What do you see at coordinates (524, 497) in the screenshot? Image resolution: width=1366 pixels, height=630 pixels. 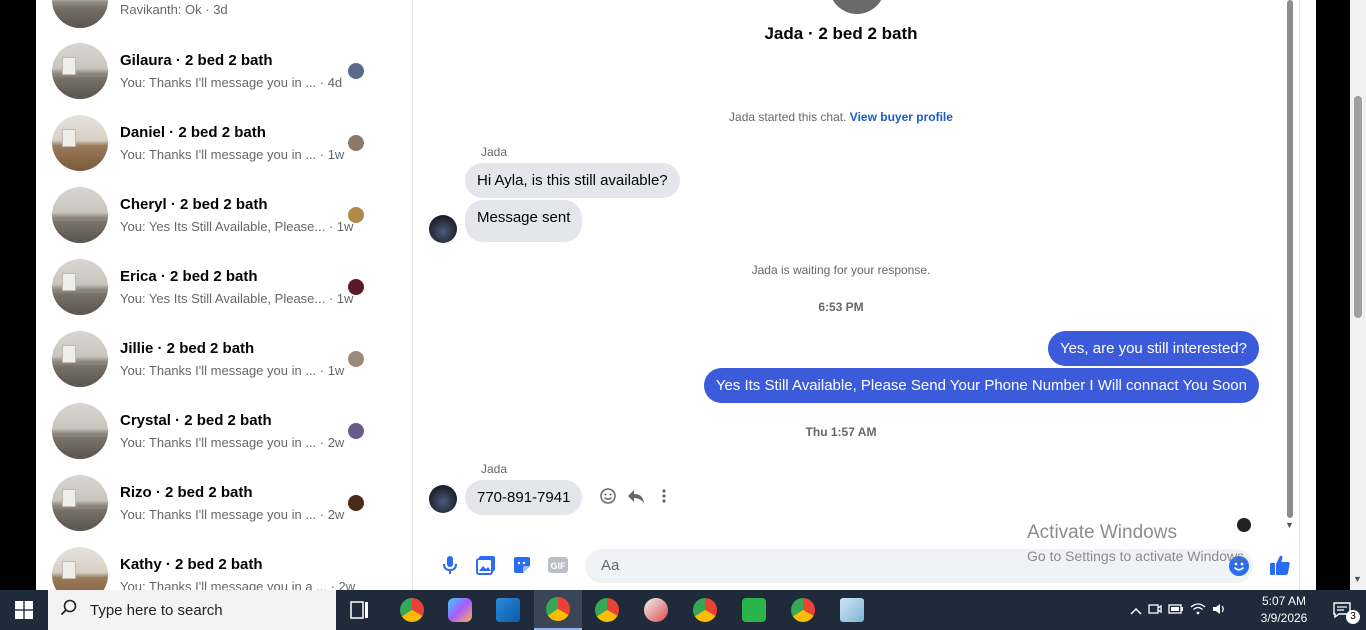 I see `incoming-message: 770-891-7941` at bounding box center [524, 497].